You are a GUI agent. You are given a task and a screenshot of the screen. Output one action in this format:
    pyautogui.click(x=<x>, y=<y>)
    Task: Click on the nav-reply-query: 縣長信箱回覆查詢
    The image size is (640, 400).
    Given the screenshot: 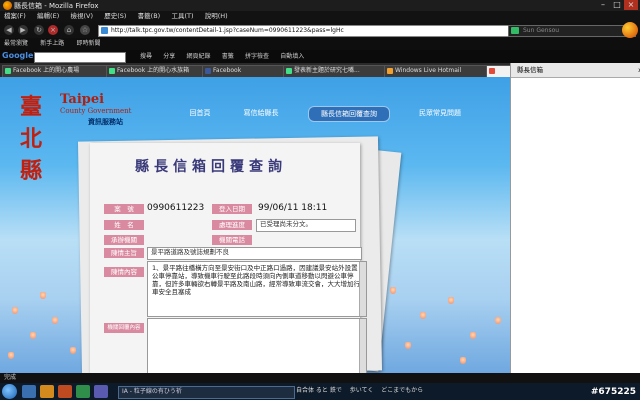 What is the action you would take?
    pyautogui.click(x=349, y=114)
    